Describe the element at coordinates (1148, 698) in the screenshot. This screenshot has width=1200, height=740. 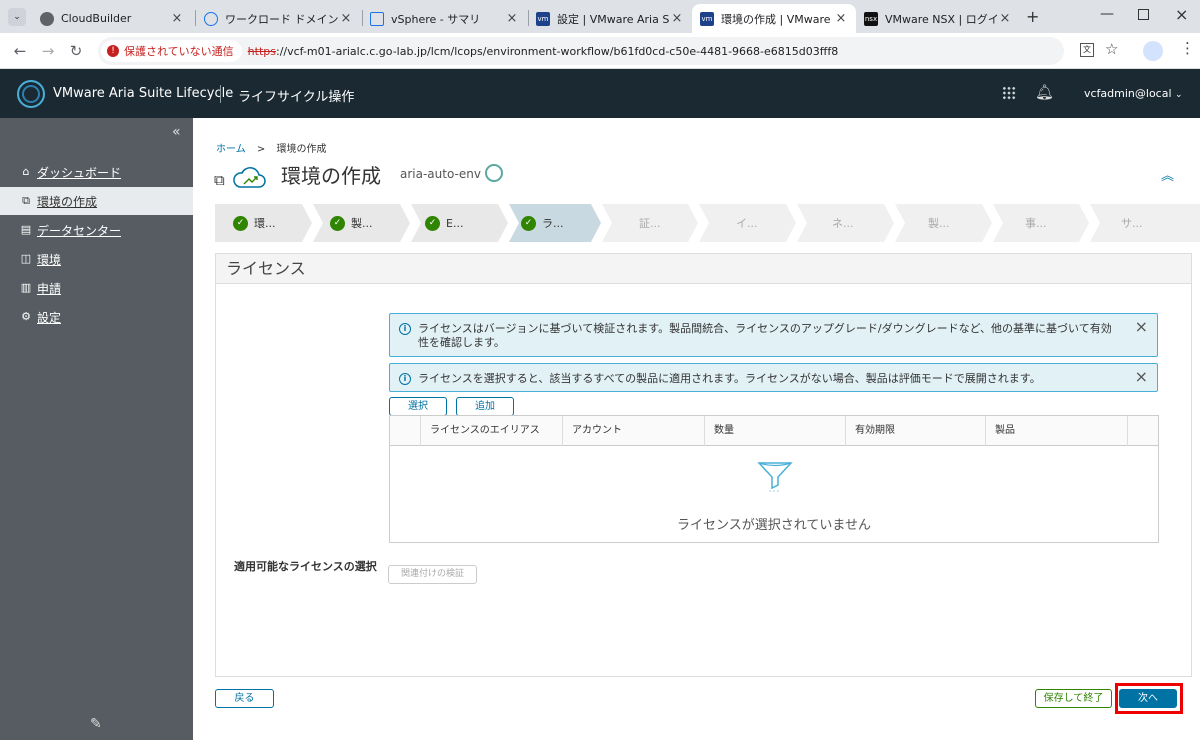
I see `next-button: 次へ` at that location.